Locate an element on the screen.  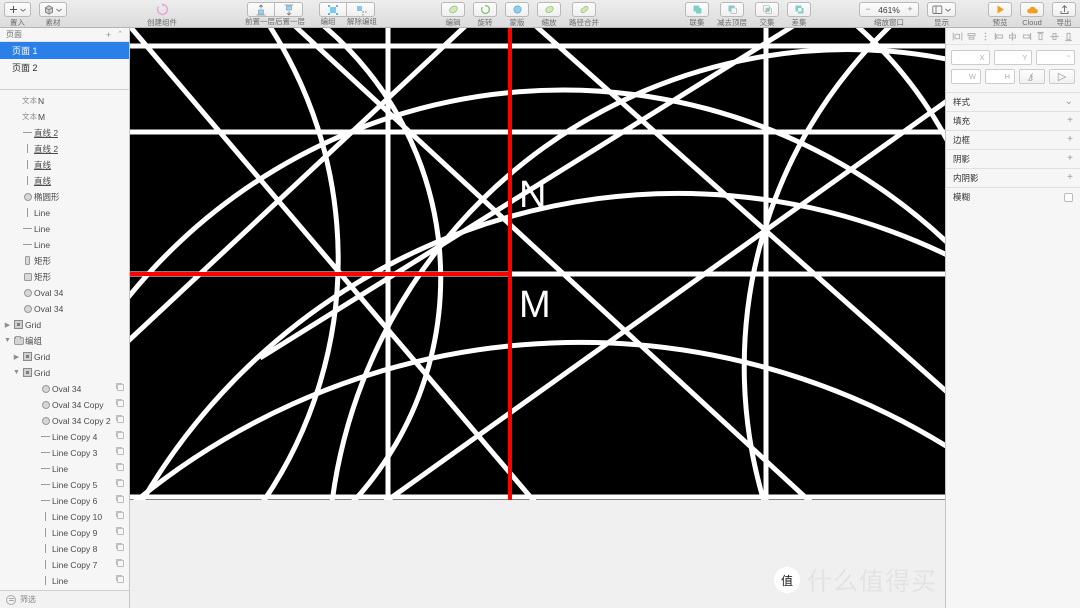
layers-filter-bar: 筛选 is located at coordinates (64, 599).